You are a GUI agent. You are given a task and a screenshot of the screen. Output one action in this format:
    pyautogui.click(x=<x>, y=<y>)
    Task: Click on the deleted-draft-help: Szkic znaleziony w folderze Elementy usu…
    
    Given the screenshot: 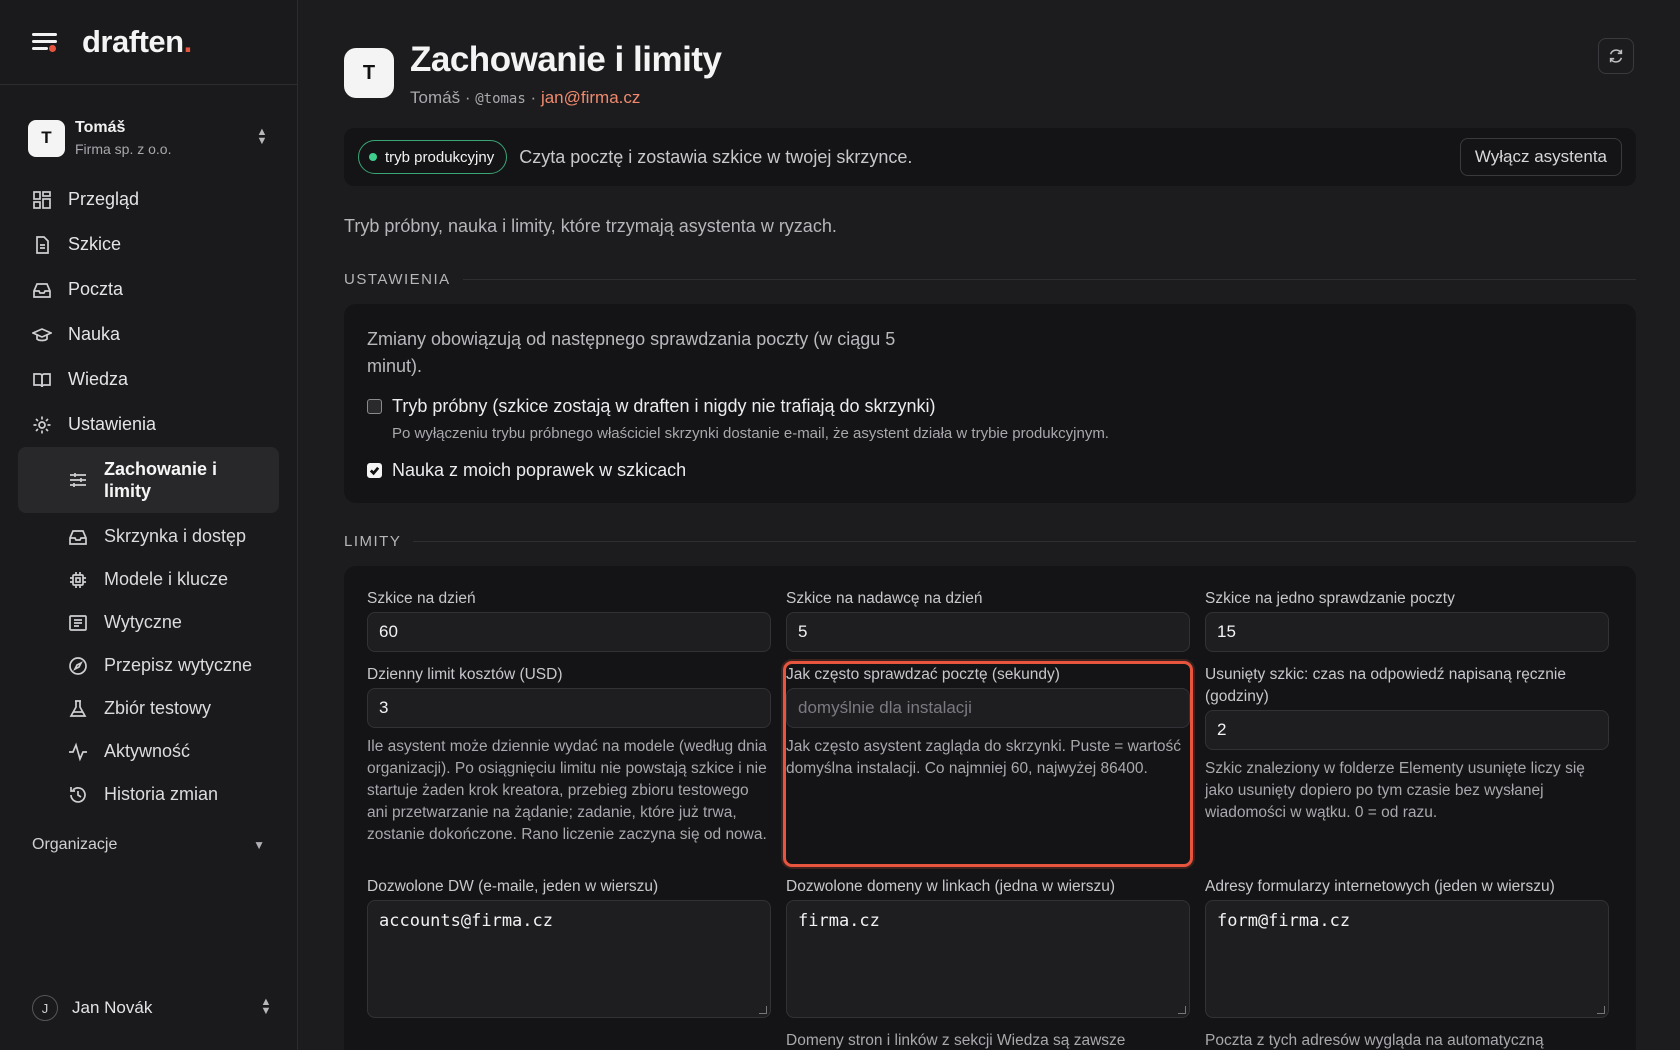 What is the action you would take?
    pyautogui.click(x=1395, y=790)
    